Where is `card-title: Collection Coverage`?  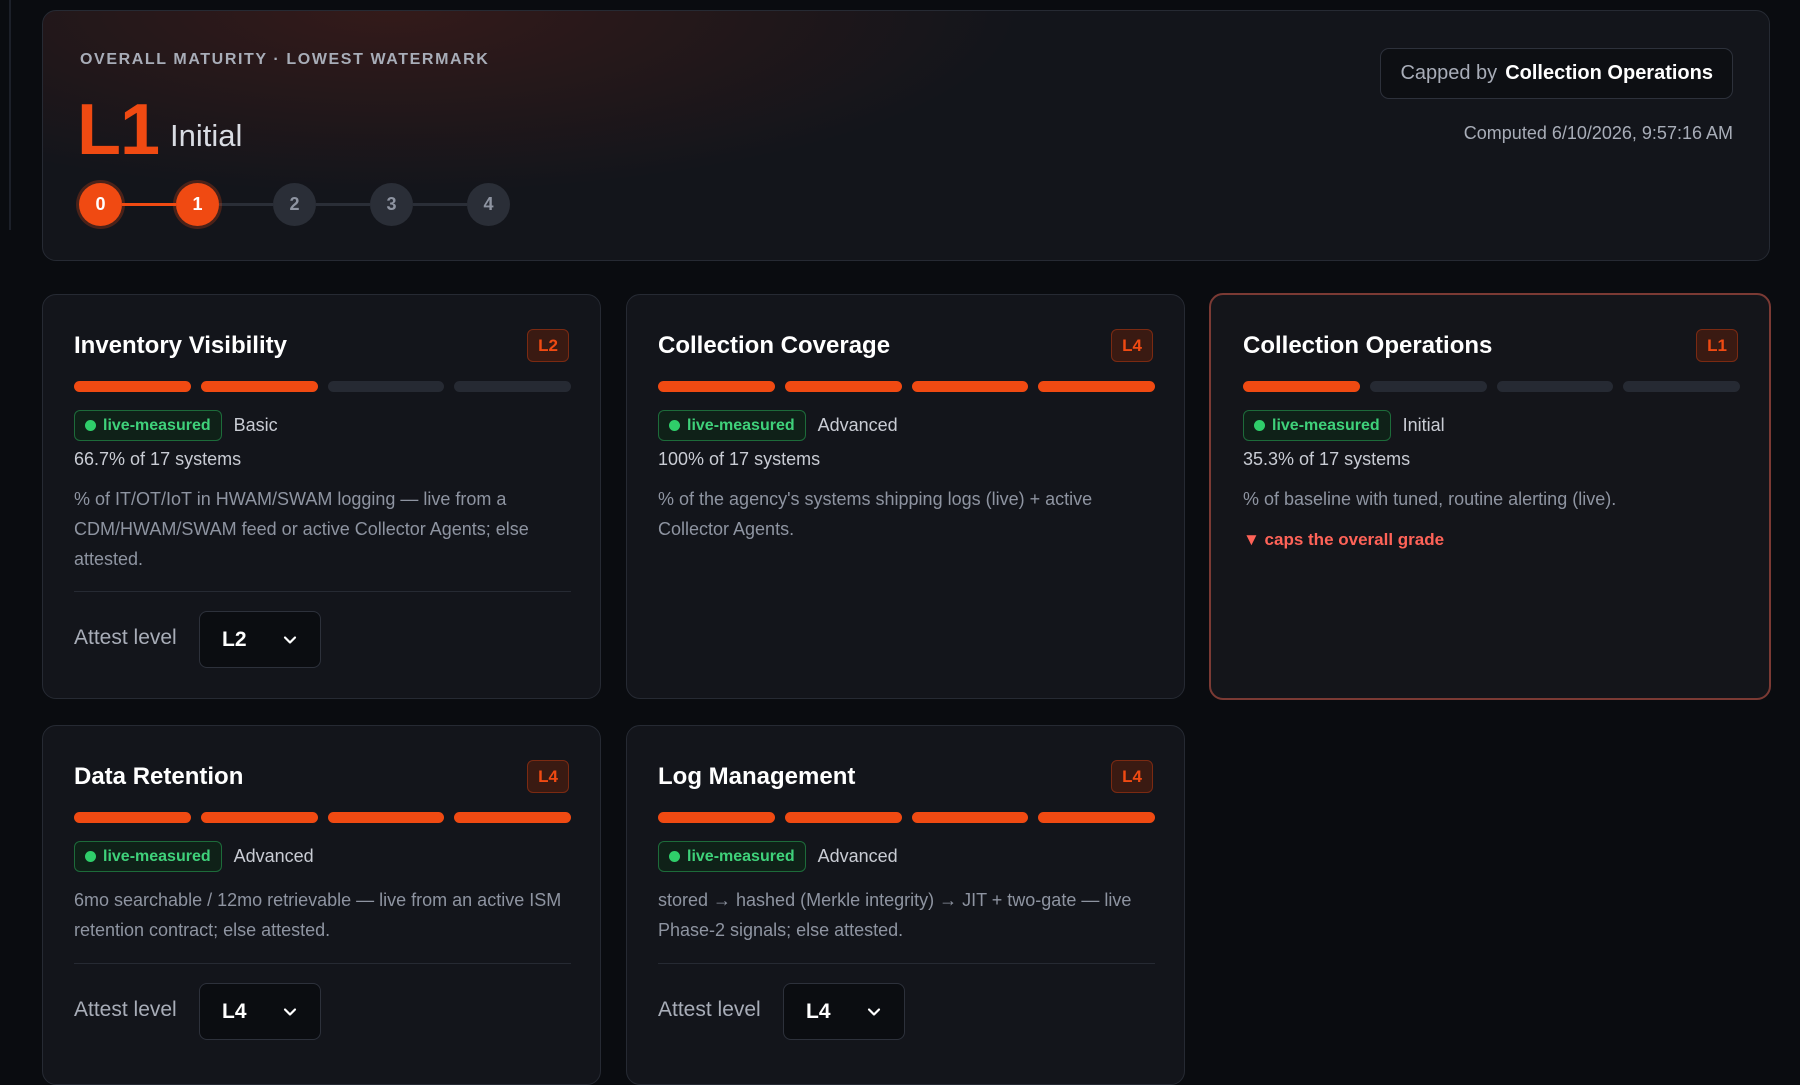
card-title: Collection Coverage is located at coordinates (774, 345).